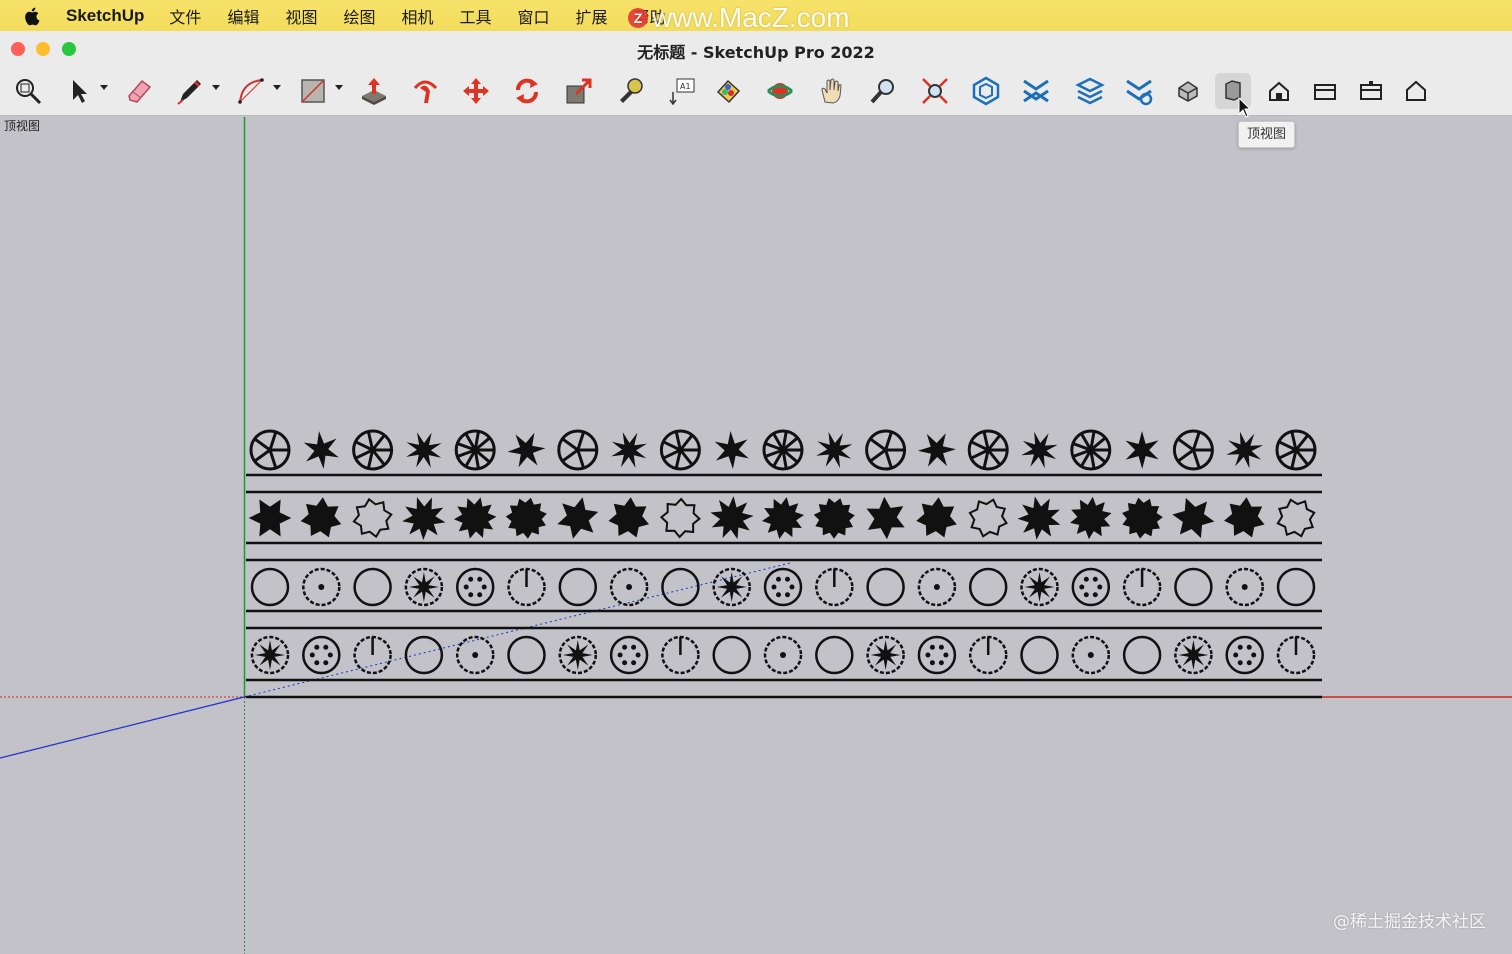 This screenshot has height=954, width=1512. Describe the element at coordinates (1409, 922) in the screenshot. I see `watermark-bottom: @稀土掘金技术社区` at that location.